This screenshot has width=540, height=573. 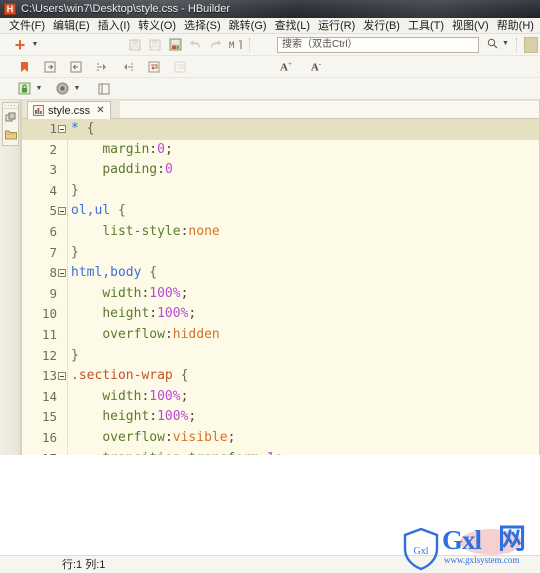 What do you see at coordinates (53, 128) in the screenshot?
I see `line-number: 1` at bounding box center [53, 128].